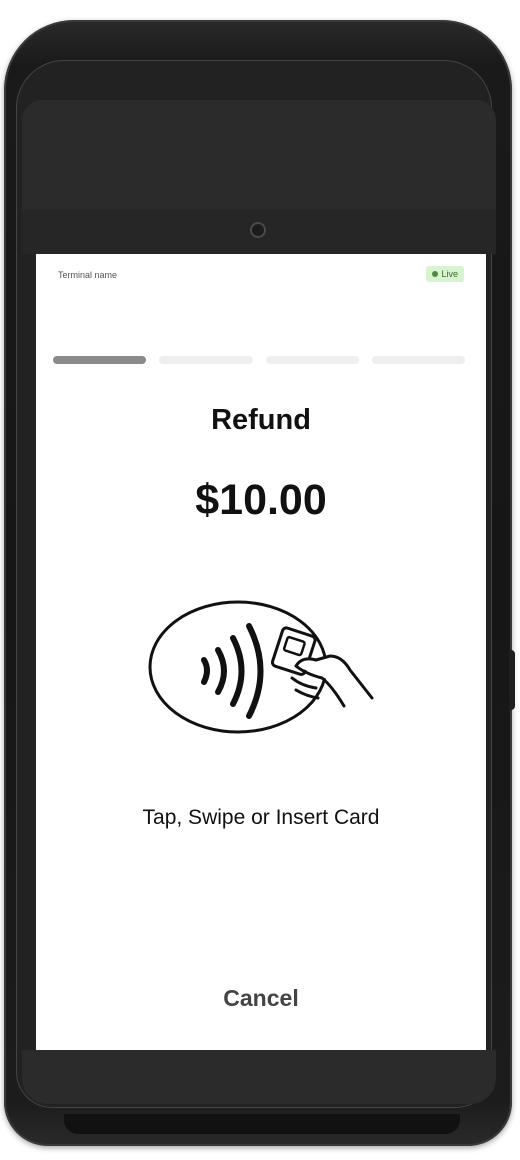  Describe the element at coordinates (262, 1124) in the screenshot. I see `bottom-lip` at that location.